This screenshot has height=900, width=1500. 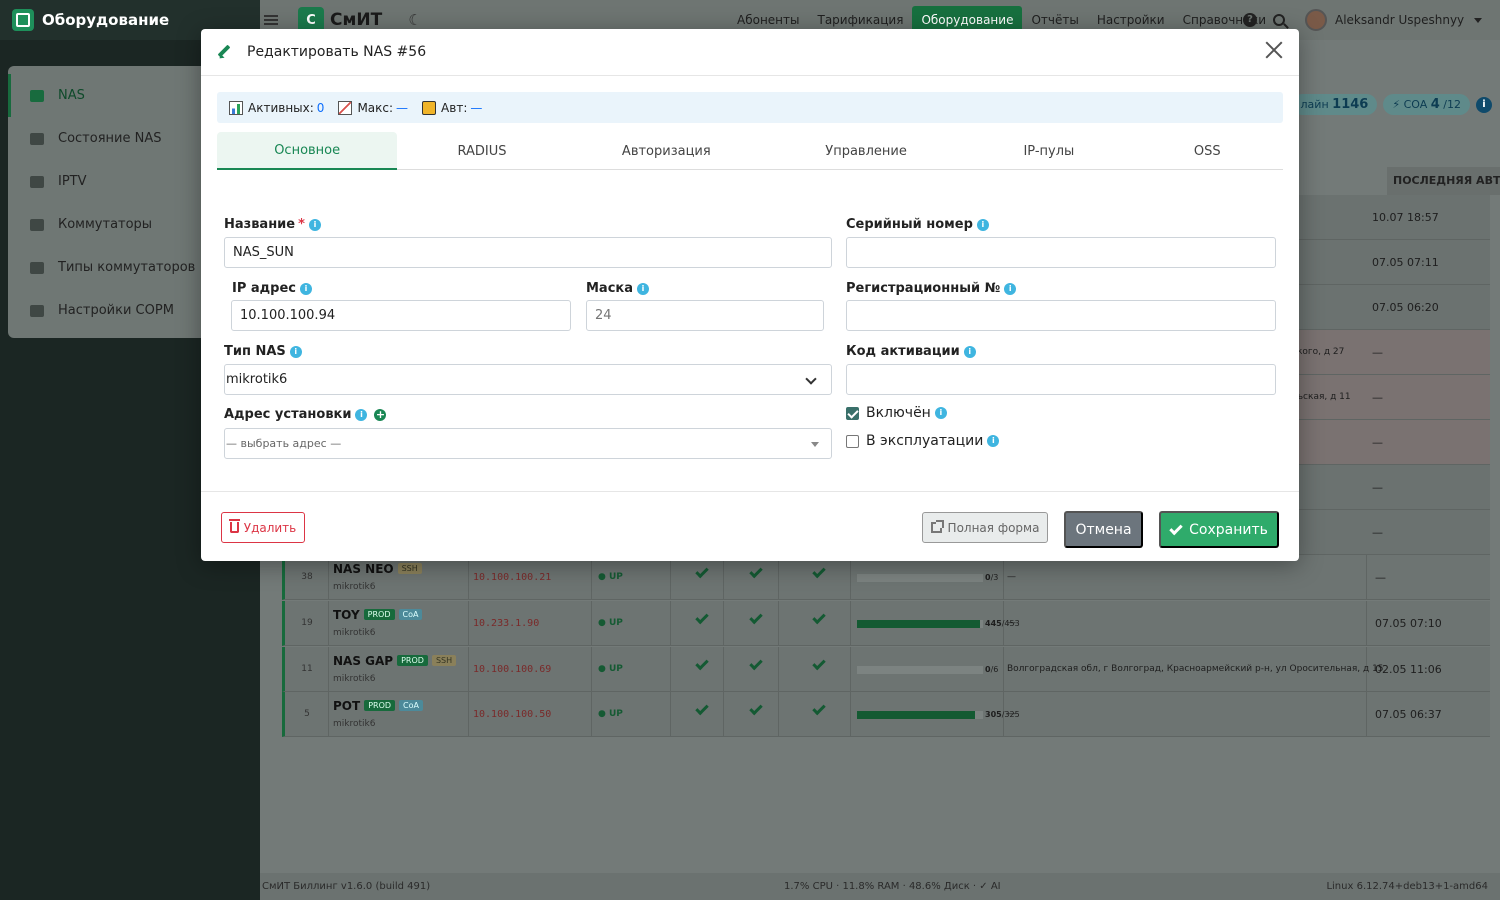 What do you see at coordinates (1250, 20) in the screenshot?
I see `help-icon: ?` at bounding box center [1250, 20].